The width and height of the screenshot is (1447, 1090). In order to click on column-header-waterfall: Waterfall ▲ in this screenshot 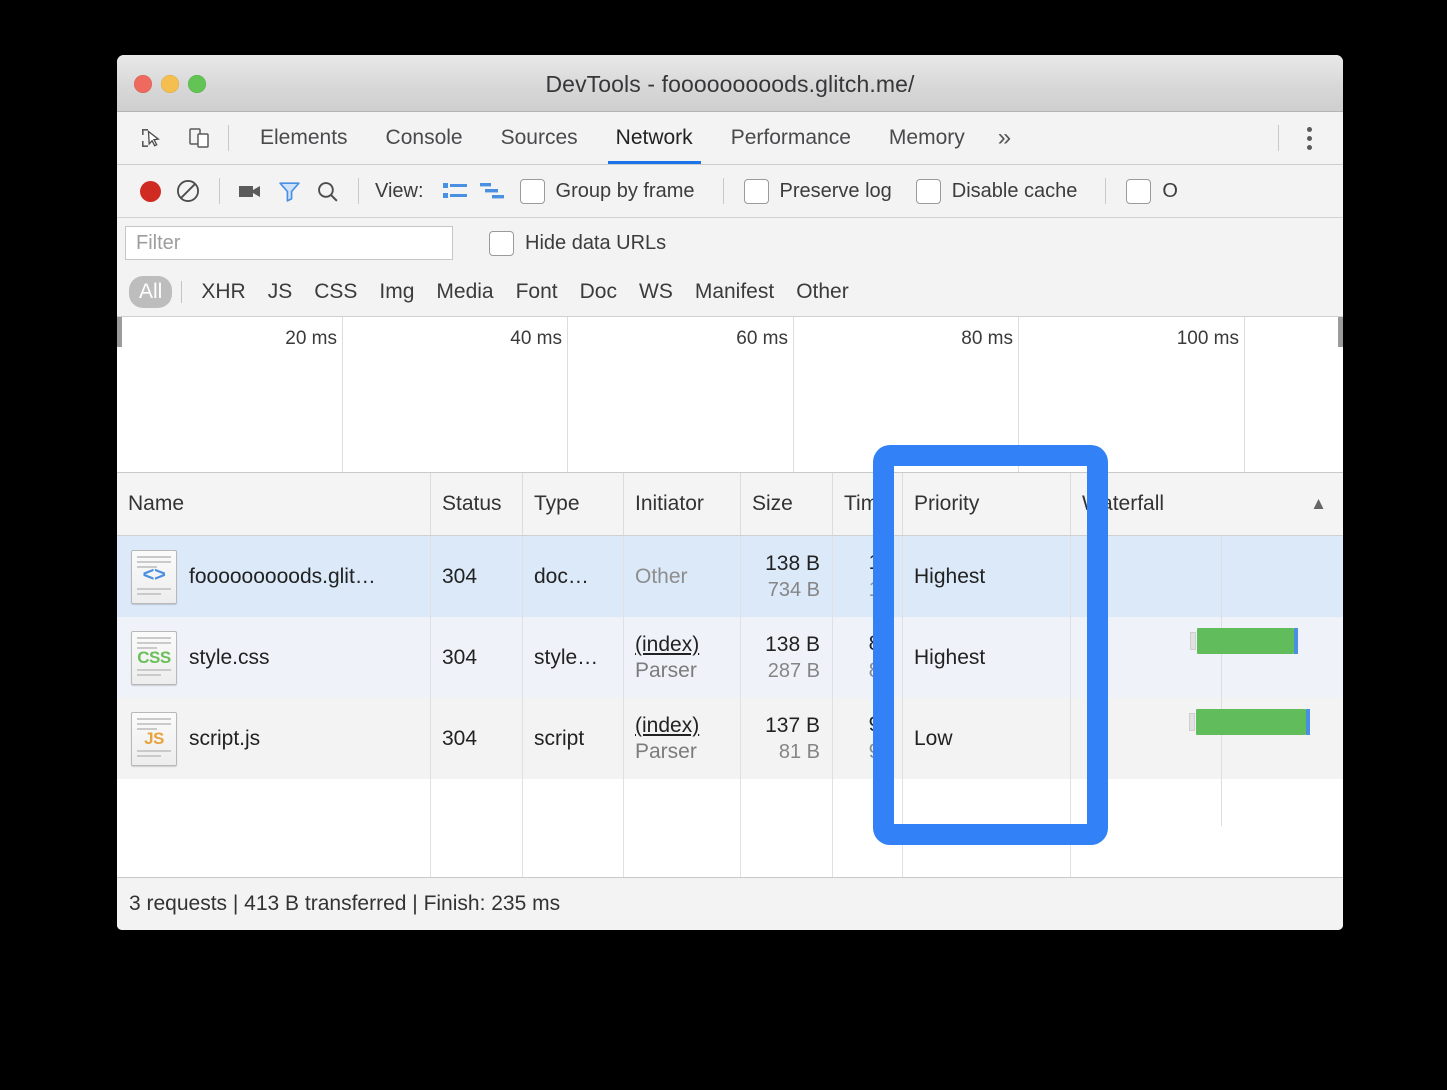, I will do `click(1207, 504)`.